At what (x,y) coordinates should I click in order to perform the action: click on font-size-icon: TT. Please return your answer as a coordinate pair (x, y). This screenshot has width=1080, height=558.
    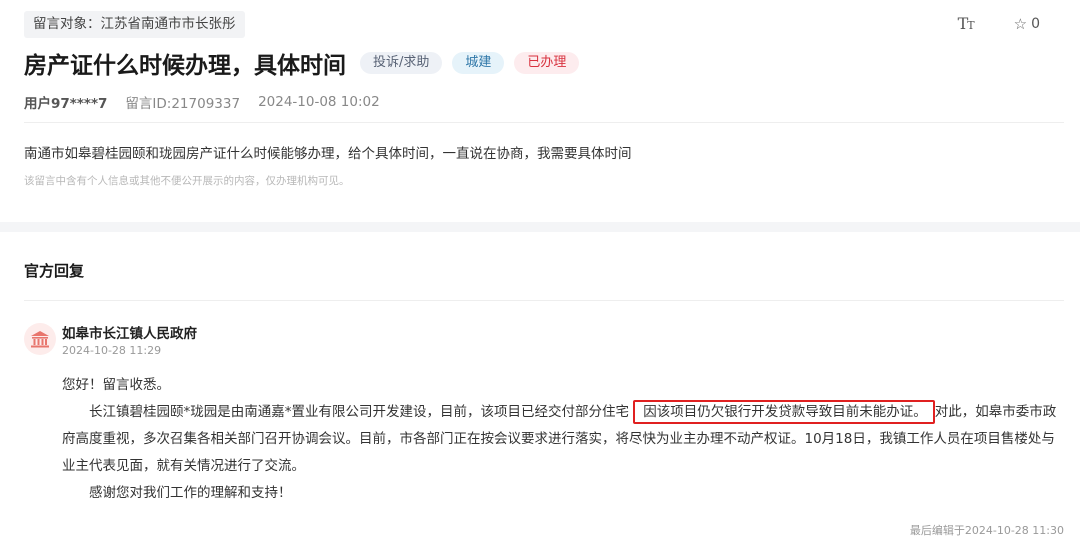
    Looking at the image, I should click on (966, 23).